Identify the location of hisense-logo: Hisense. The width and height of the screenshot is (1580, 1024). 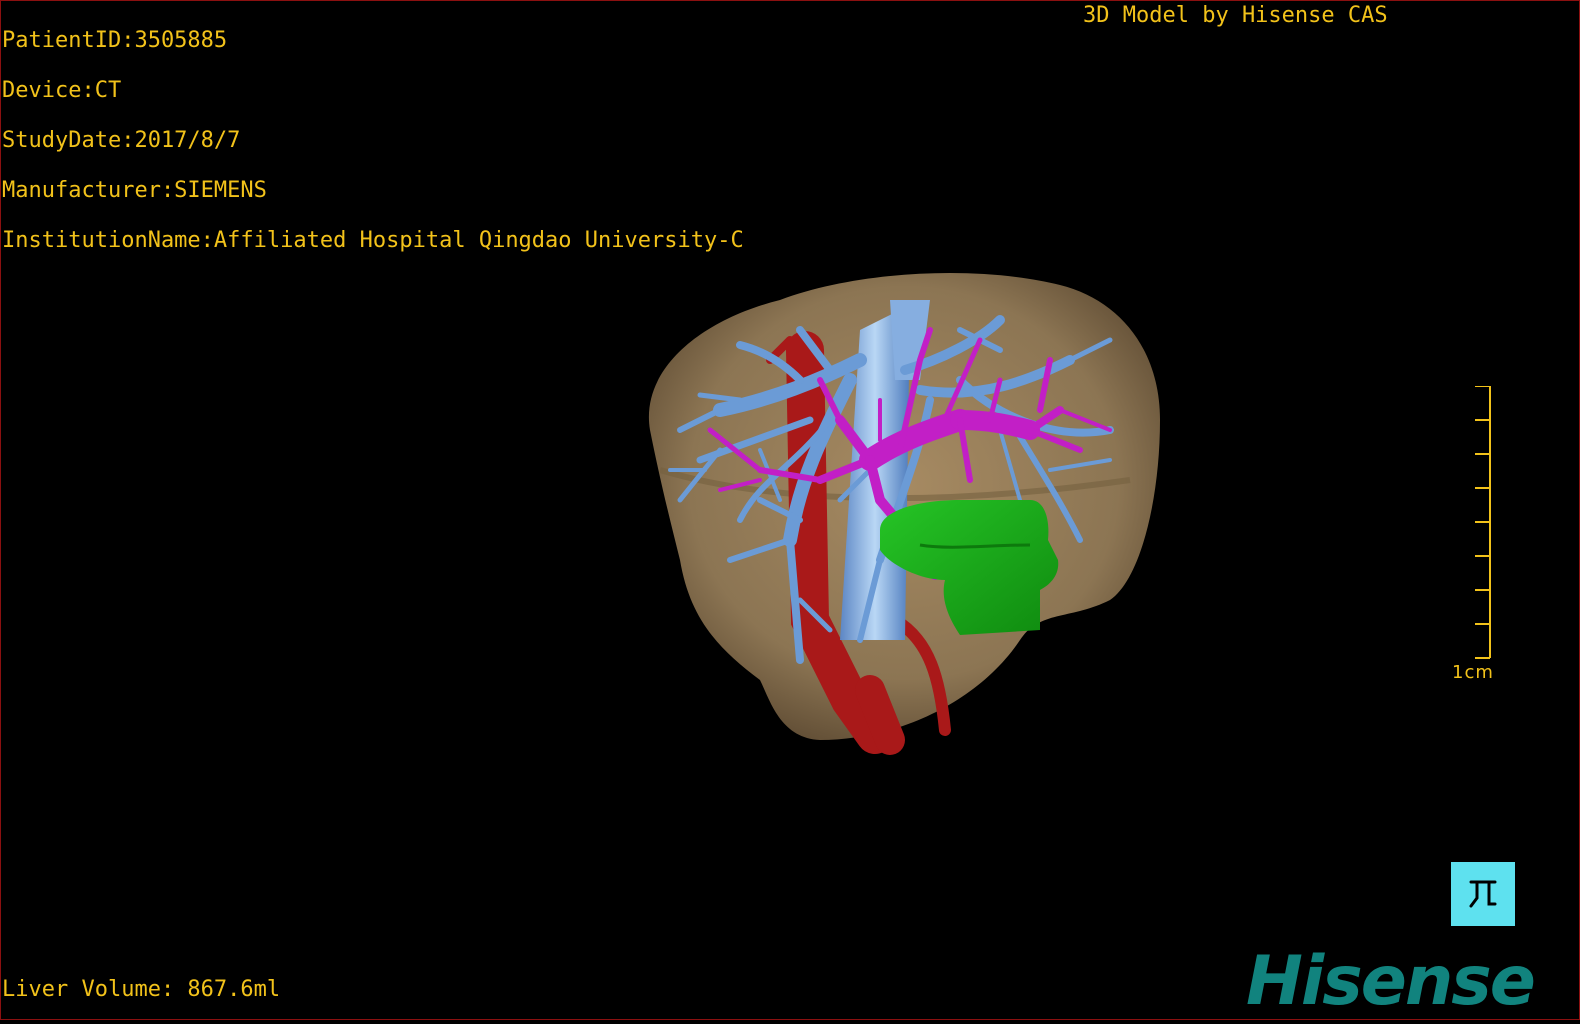
(1391, 981).